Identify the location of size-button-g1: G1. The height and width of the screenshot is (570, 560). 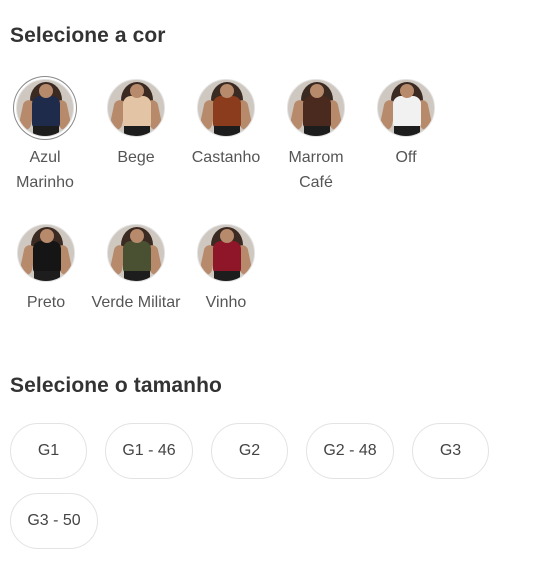
(48, 451).